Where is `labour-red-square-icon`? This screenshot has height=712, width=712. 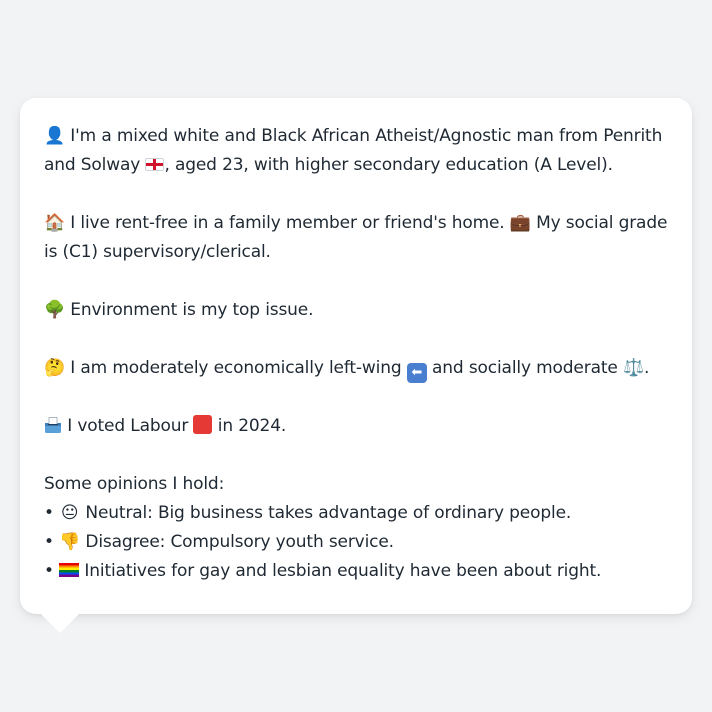 labour-red-square-icon is located at coordinates (203, 424).